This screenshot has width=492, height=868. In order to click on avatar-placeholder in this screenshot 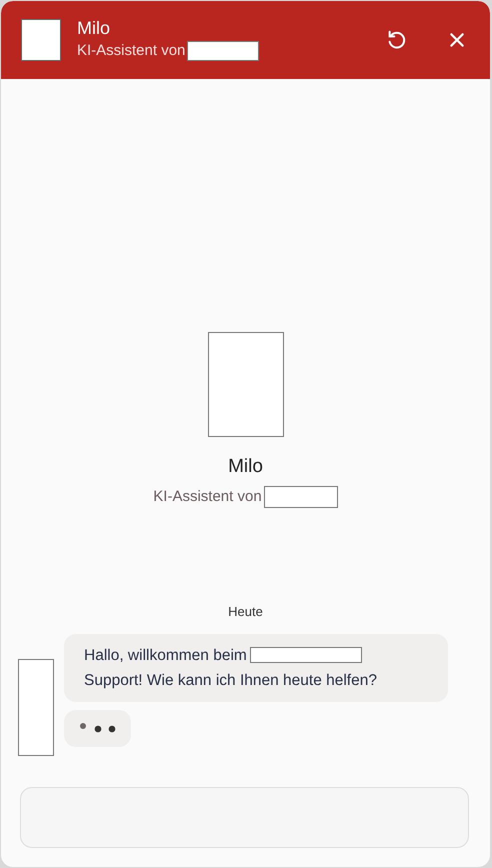, I will do `click(41, 40)`.